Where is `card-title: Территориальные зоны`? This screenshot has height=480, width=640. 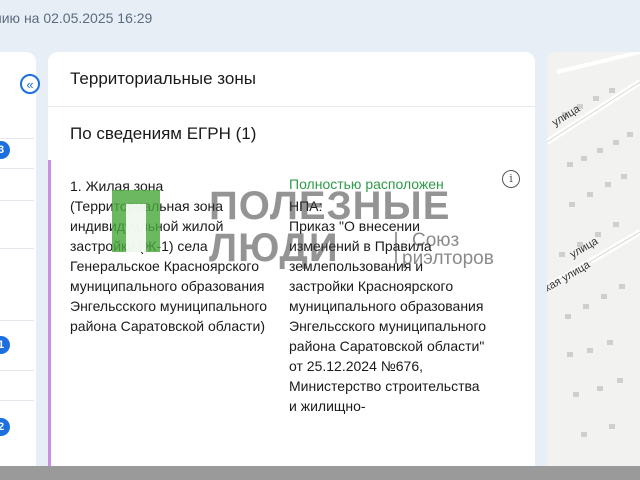
card-title: Территориальные зоны is located at coordinates (163, 78).